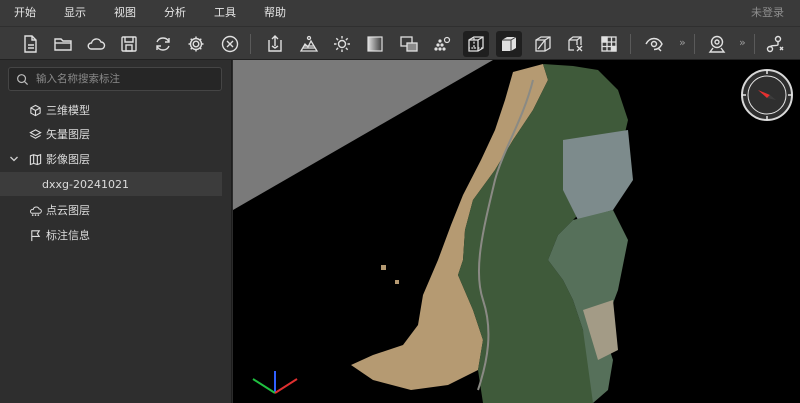  Describe the element at coordinates (111, 110) in the screenshot. I see `tree-item-3d-model: 三维模型` at that location.